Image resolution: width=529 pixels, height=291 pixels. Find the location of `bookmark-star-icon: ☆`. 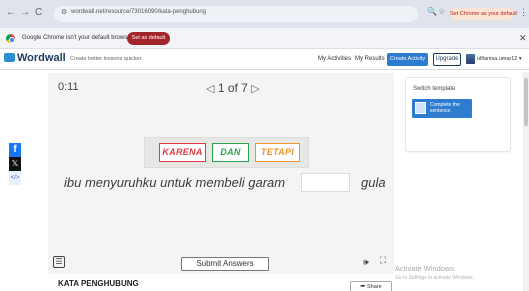

bookmark-star-icon: ☆ is located at coordinates (441, 11).